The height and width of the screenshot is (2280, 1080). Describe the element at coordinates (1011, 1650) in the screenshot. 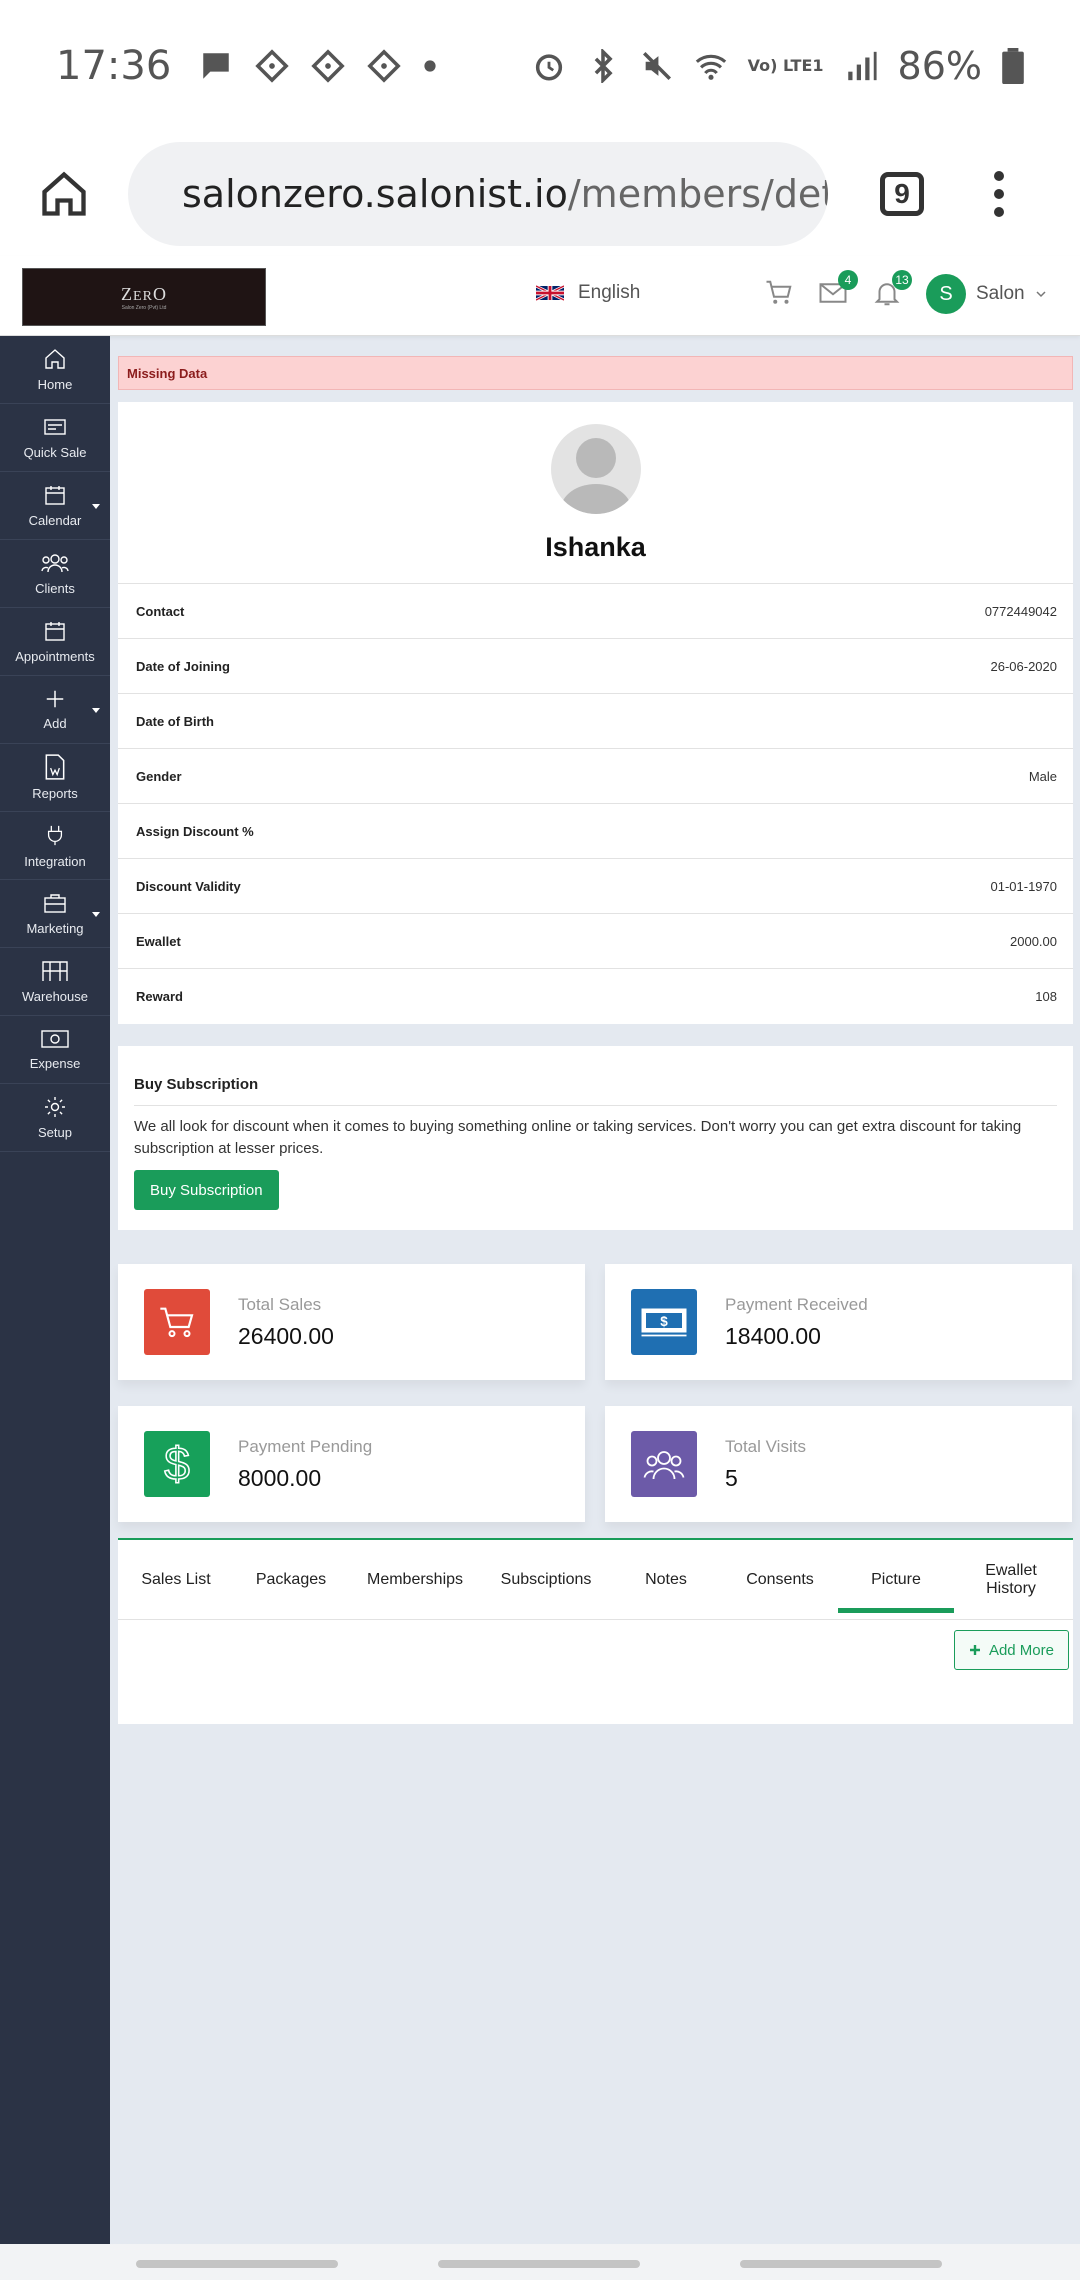

I see `add-more-button: Add More` at that location.